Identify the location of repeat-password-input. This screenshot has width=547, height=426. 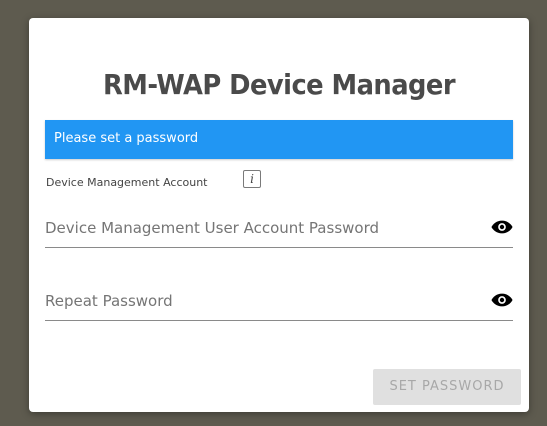
(260, 301).